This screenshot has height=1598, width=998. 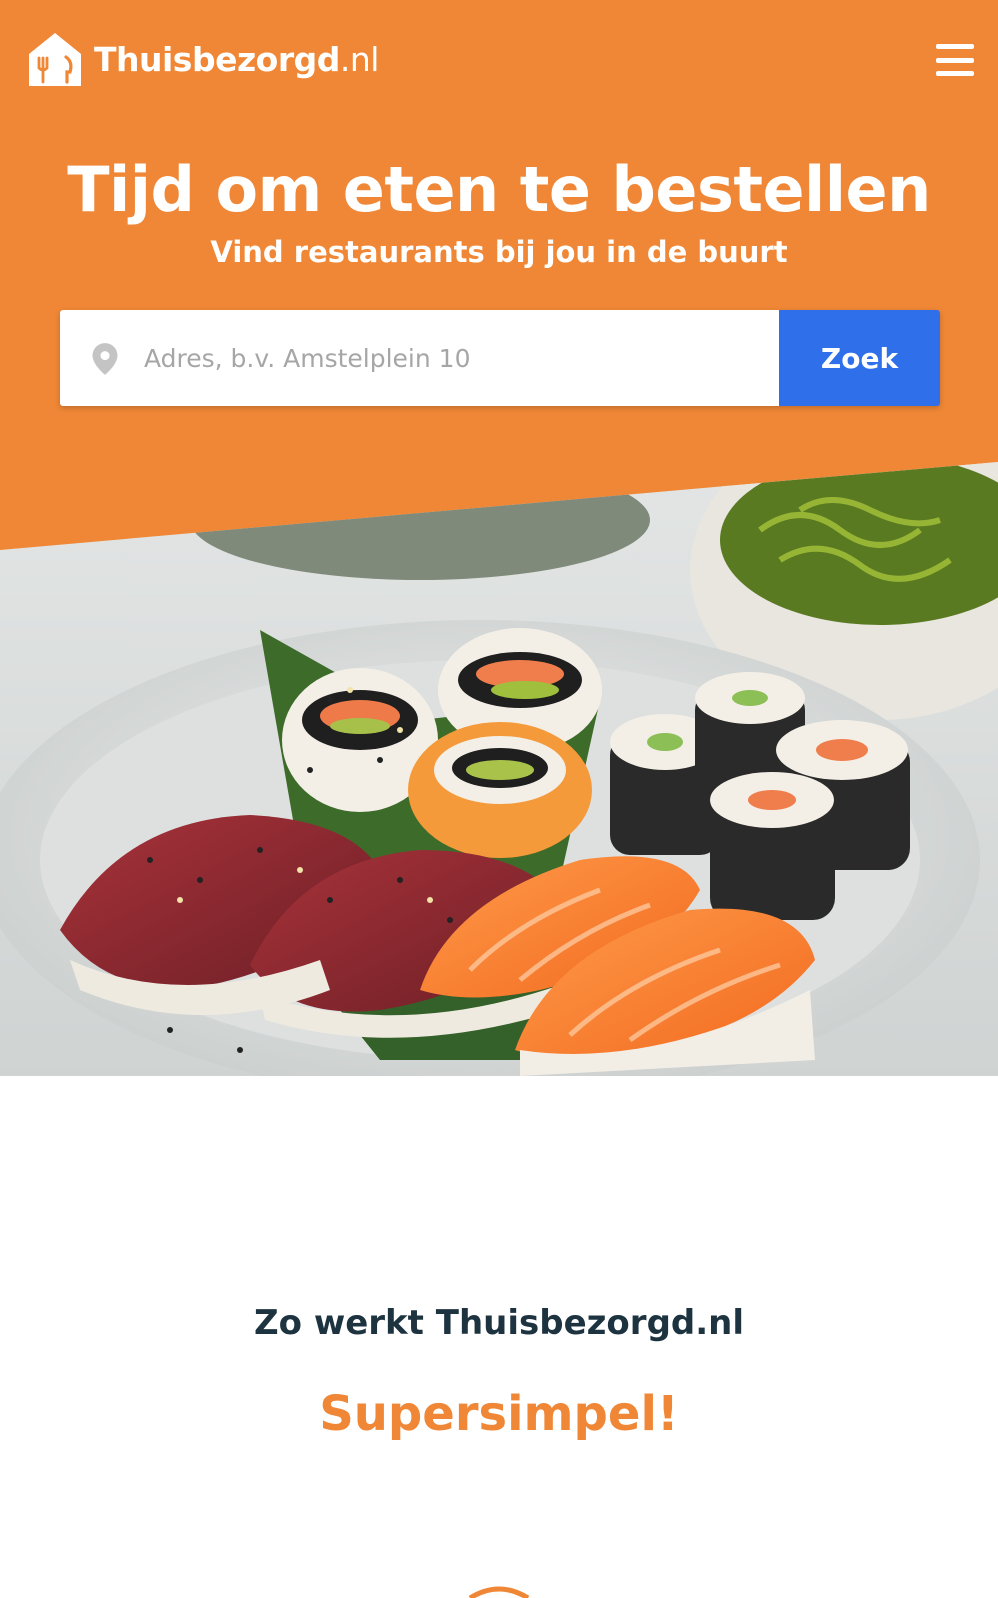 I want to click on address-field, so click(x=419, y=358).